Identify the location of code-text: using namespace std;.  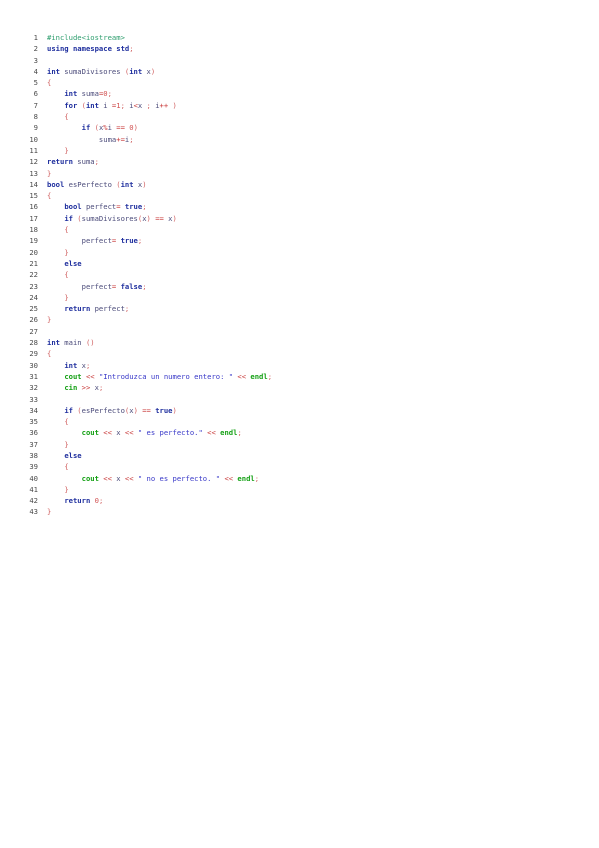
(90, 48).